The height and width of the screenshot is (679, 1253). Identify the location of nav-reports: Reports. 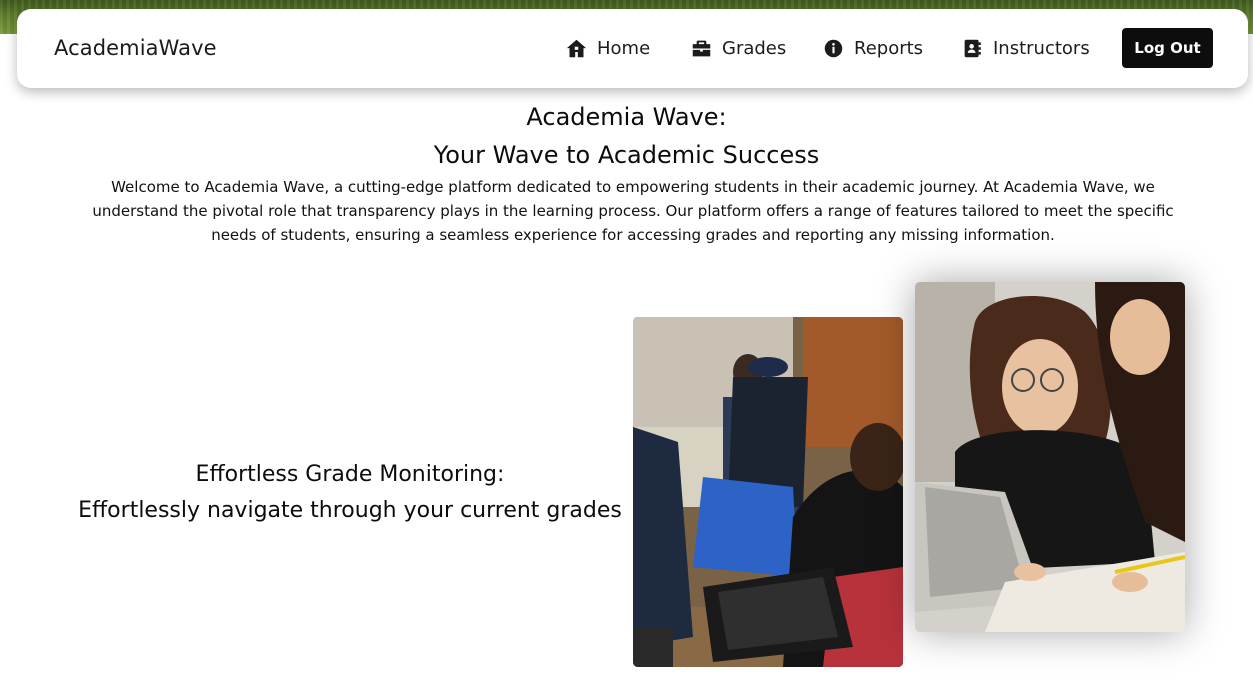
(873, 48).